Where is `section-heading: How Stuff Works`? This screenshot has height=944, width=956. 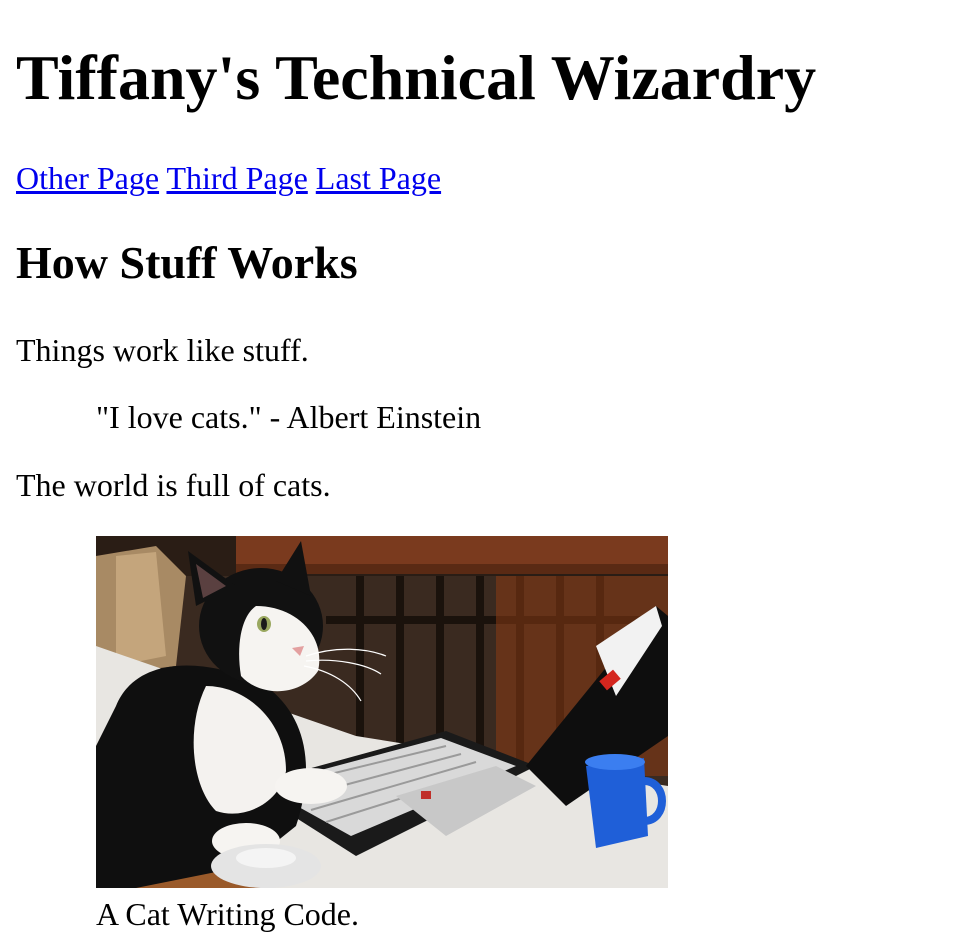
section-heading: How Stuff Works is located at coordinates (187, 262).